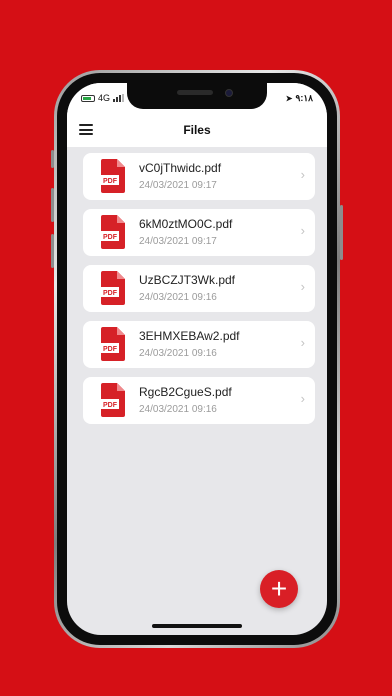  Describe the element at coordinates (199, 400) in the screenshot. I see `list-item: PDF RgcB2CgueS.pdf 24/03/2021 09:16 ›` at that location.